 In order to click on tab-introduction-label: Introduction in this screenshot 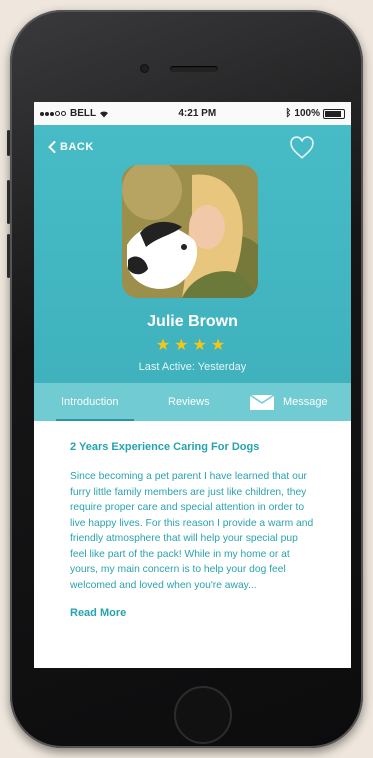, I will do `click(90, 402)`.